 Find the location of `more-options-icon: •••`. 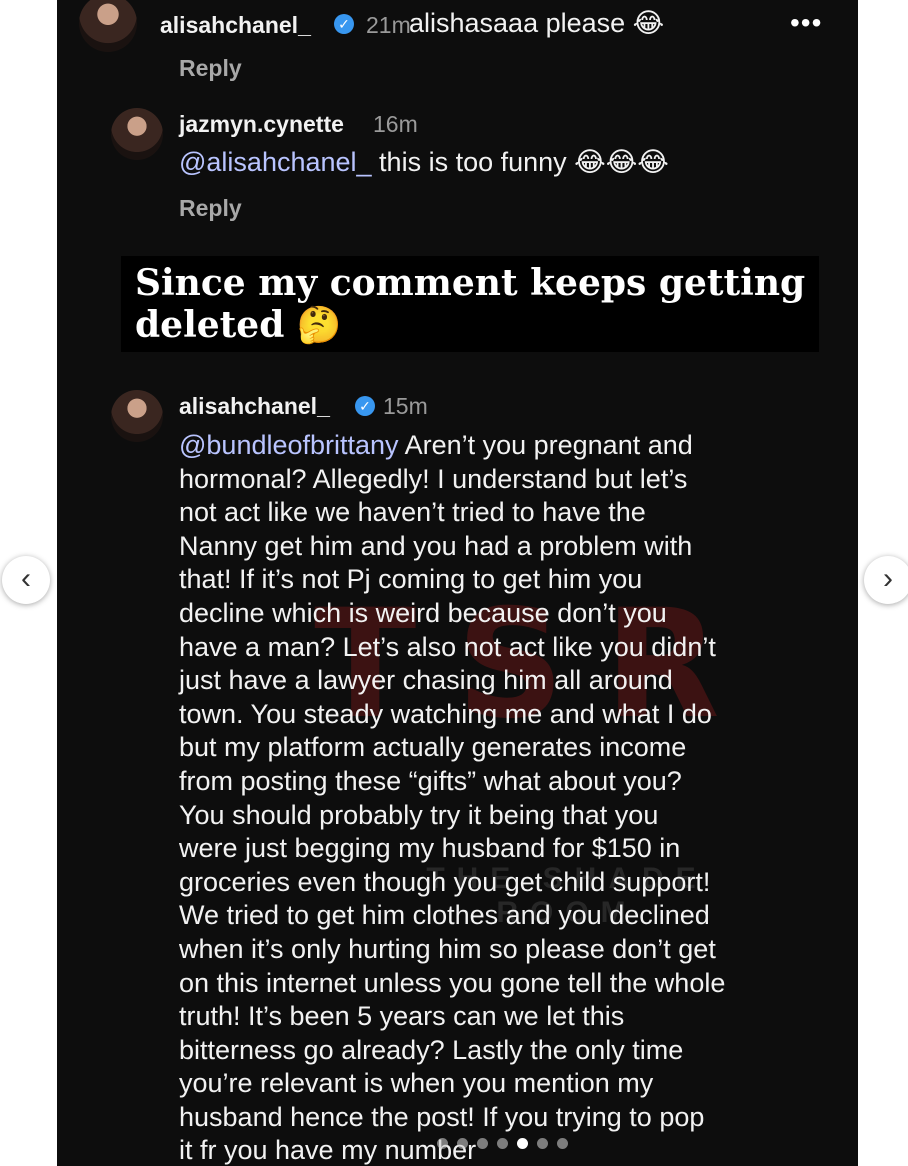

more-options-icon: ••• is located at coordinates (806, 23).